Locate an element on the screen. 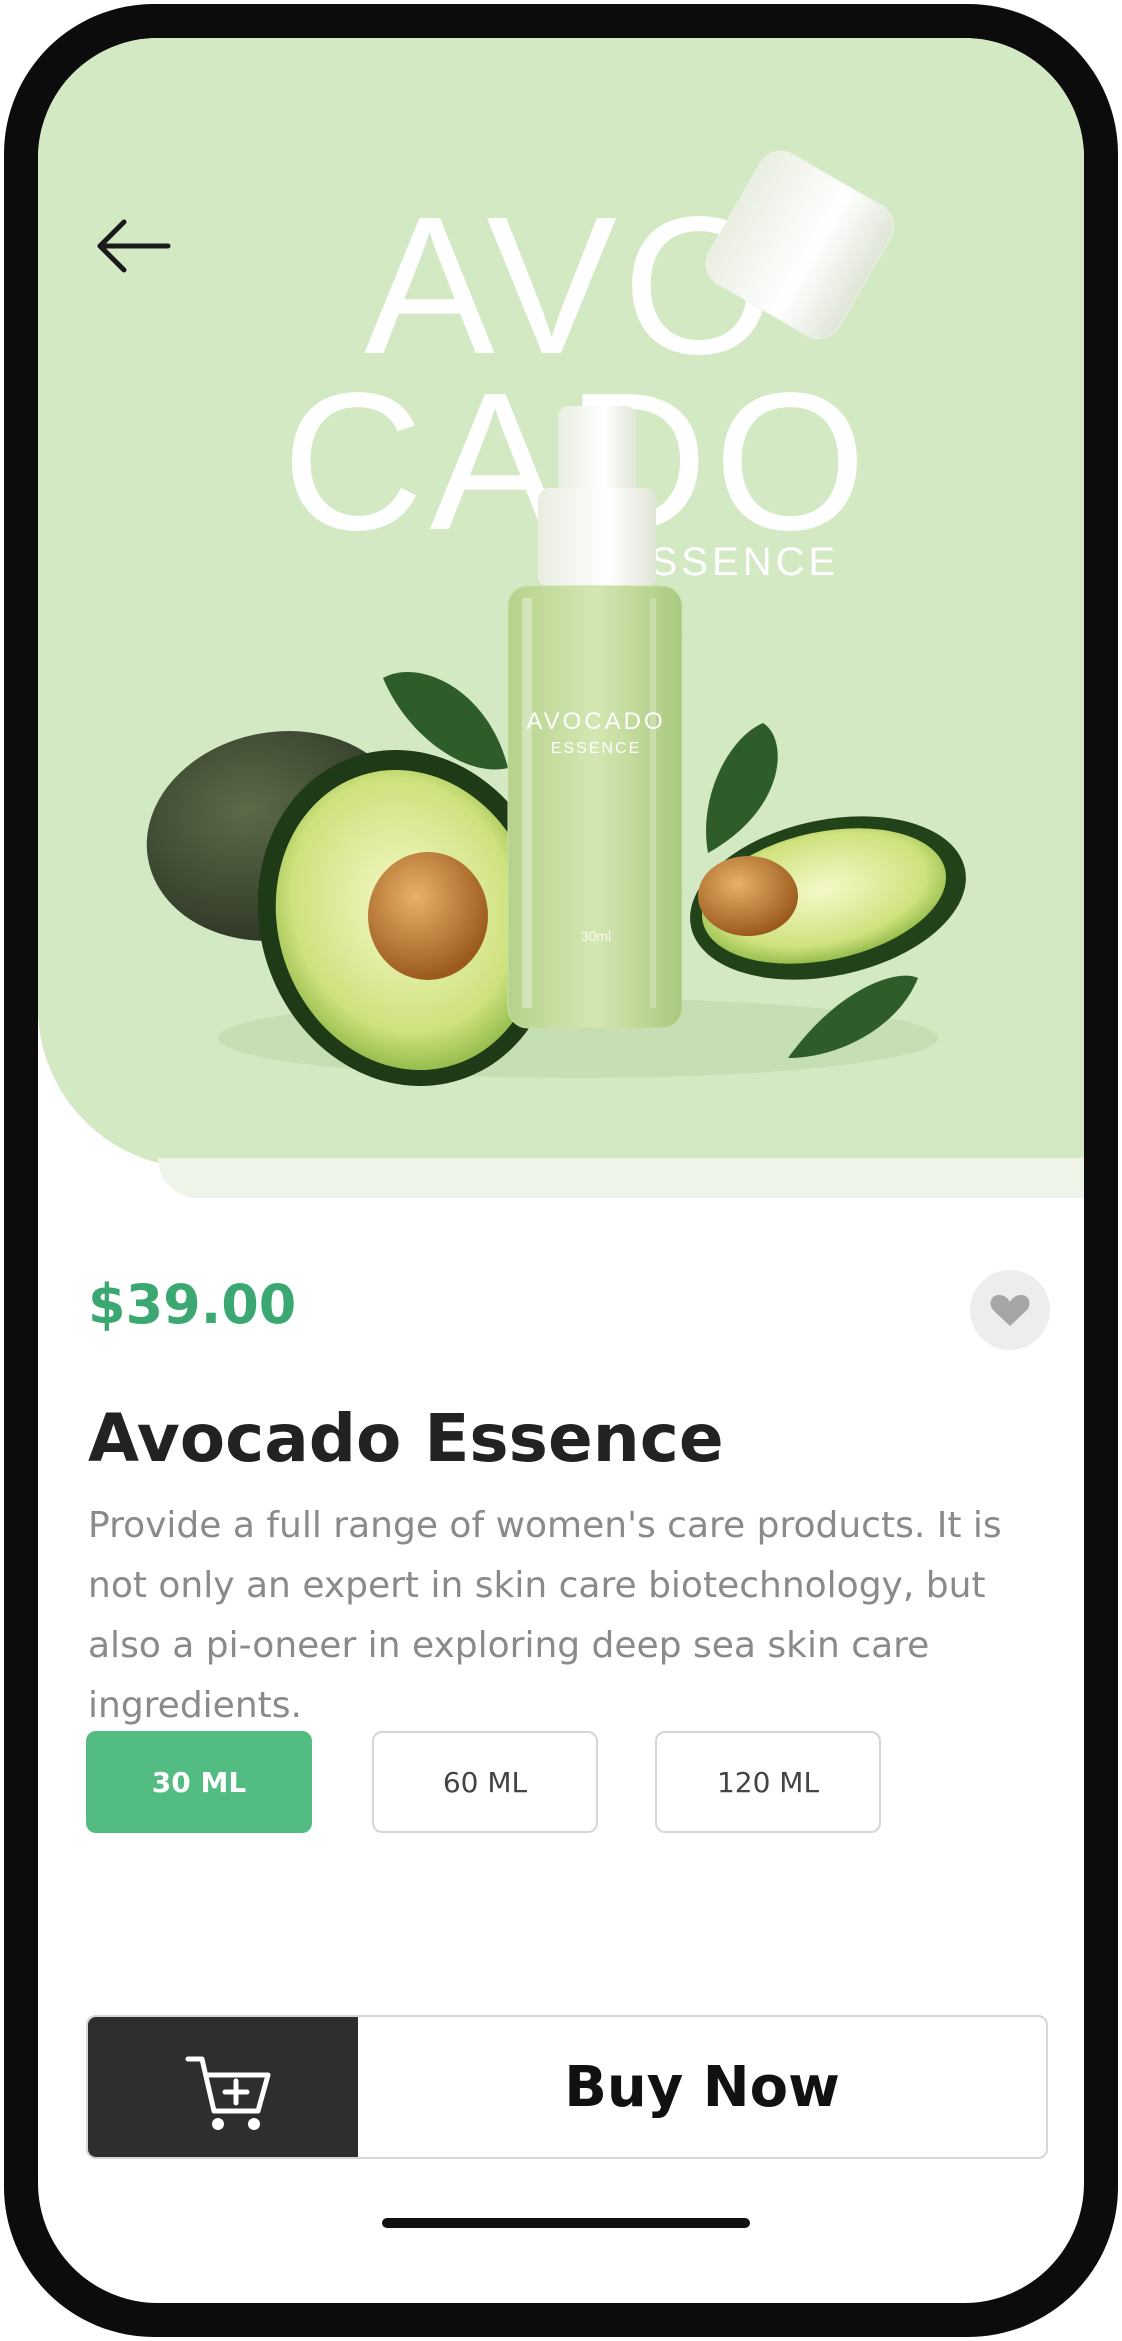  product-price: $39.00 is located at coordinates (192, 1304).